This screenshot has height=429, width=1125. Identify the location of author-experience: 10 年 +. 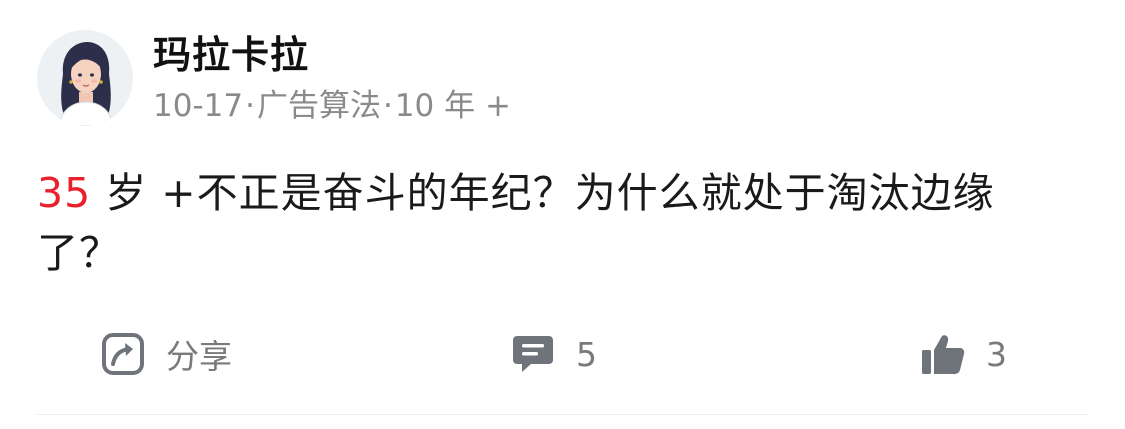
(452, 106).